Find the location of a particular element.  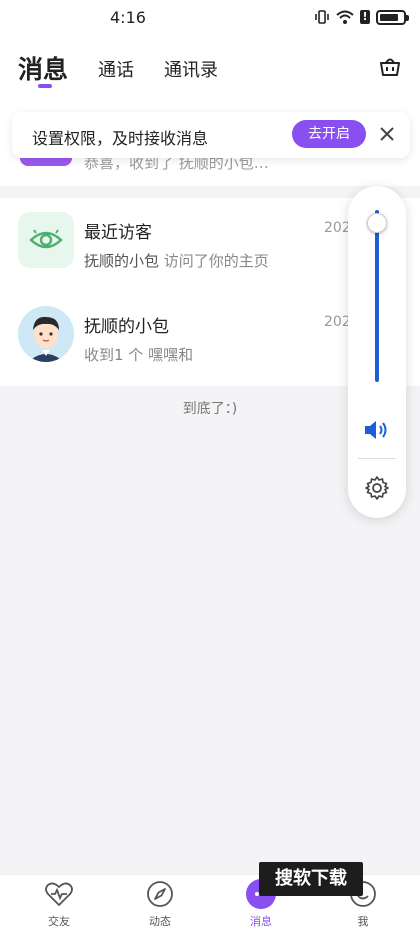

nav-label: 我 is located at coordinates (363, 921).